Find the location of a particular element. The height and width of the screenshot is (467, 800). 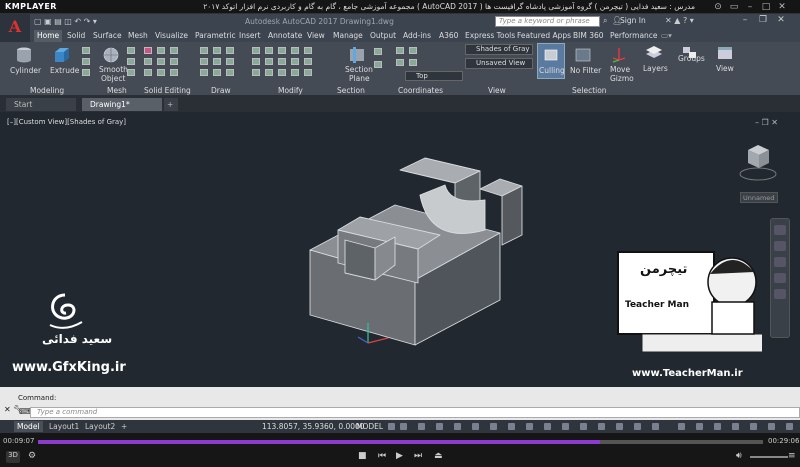

imprint-icon is located at coordinates (161, 72).